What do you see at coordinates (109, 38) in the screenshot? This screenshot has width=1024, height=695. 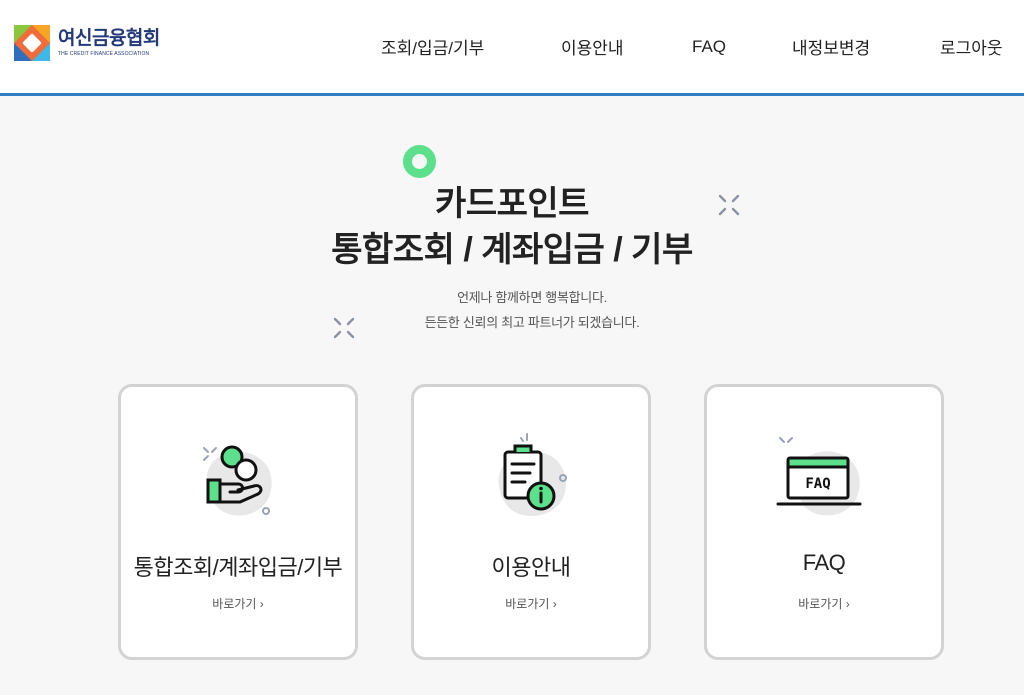 I see `logo-name: 여신금융협회` at bounding box center [109, 38].